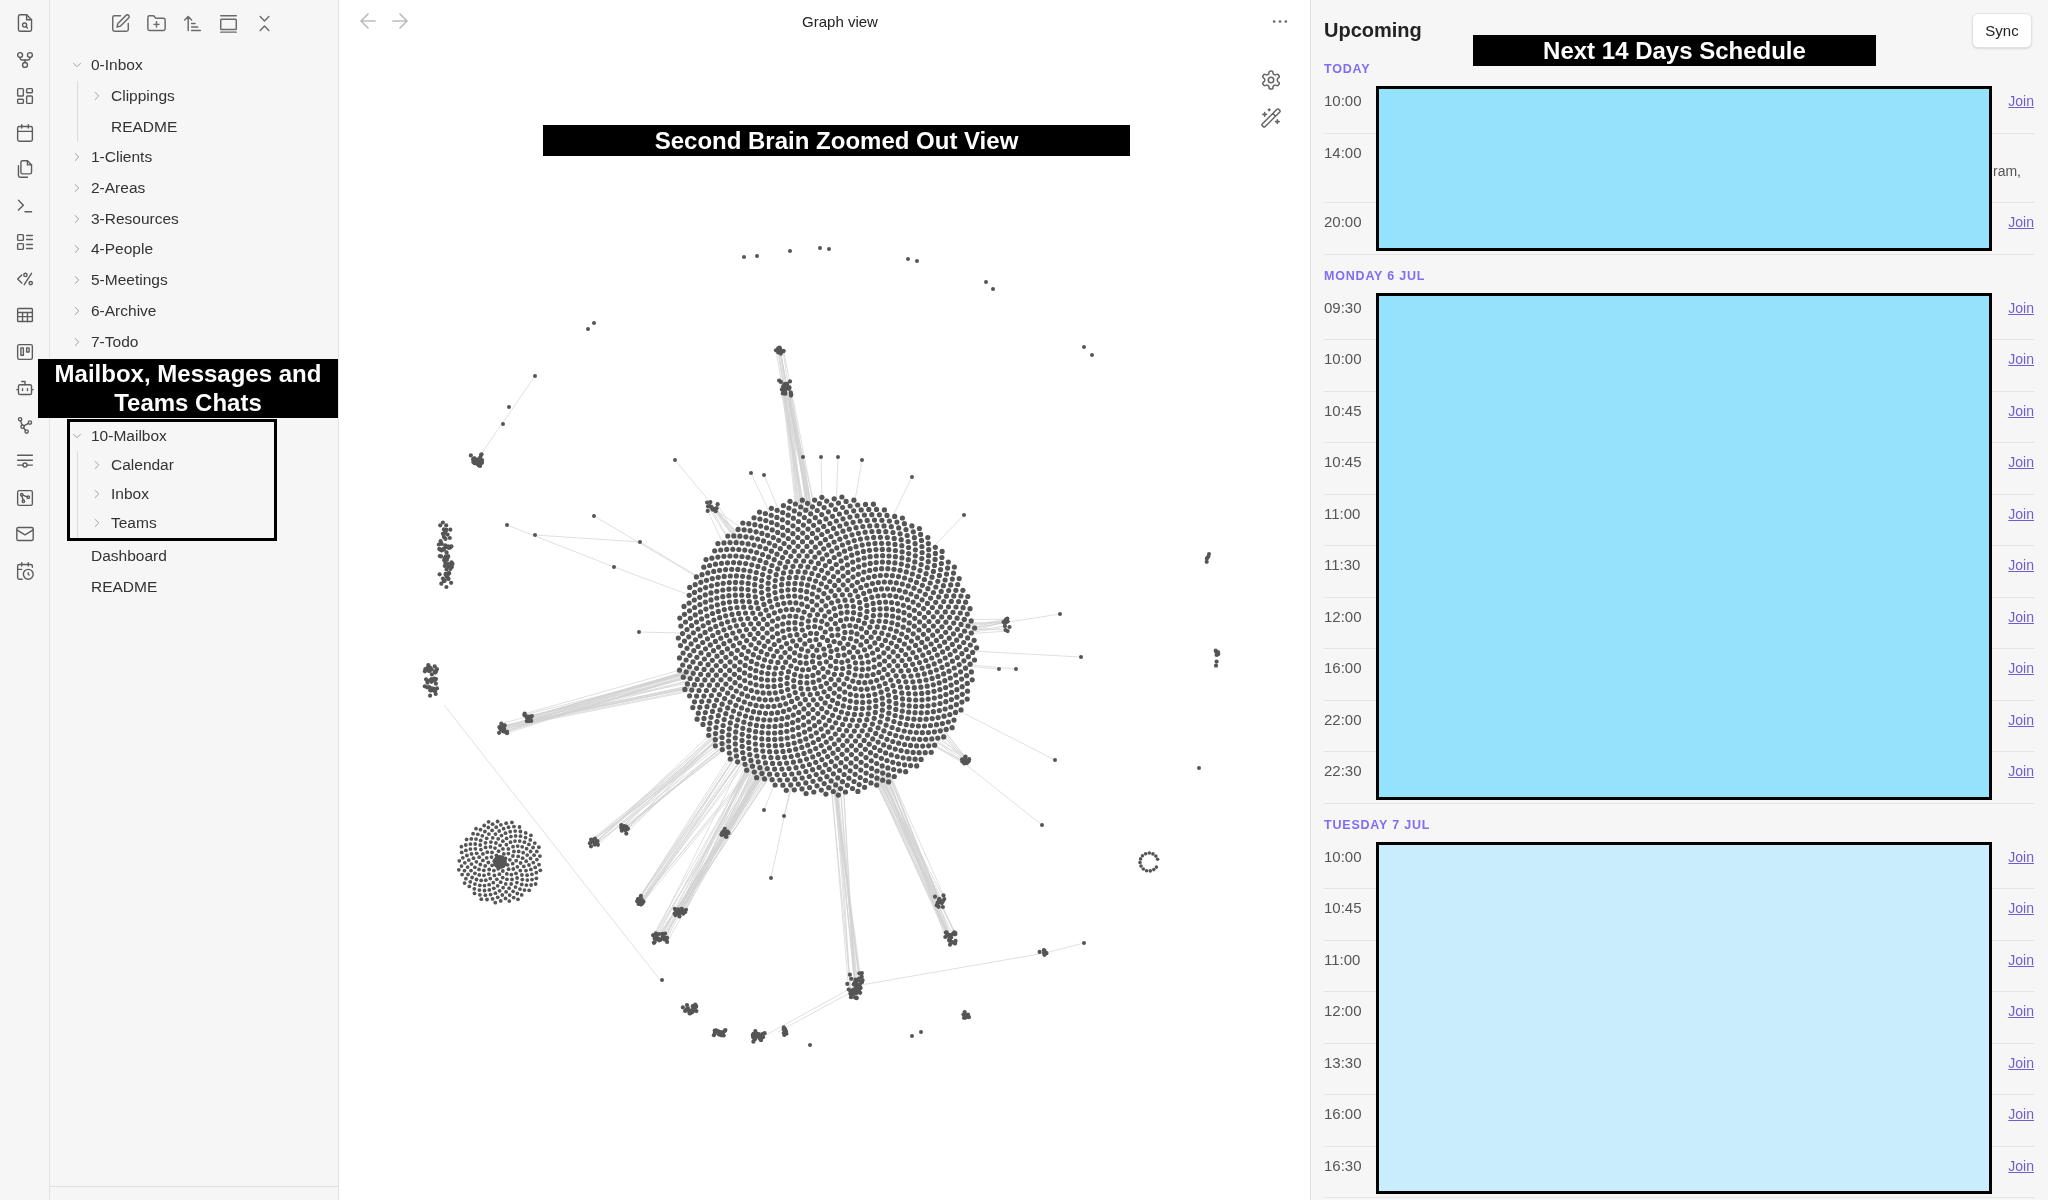  I want to click on event-note: ram,, so click(2007, 170).